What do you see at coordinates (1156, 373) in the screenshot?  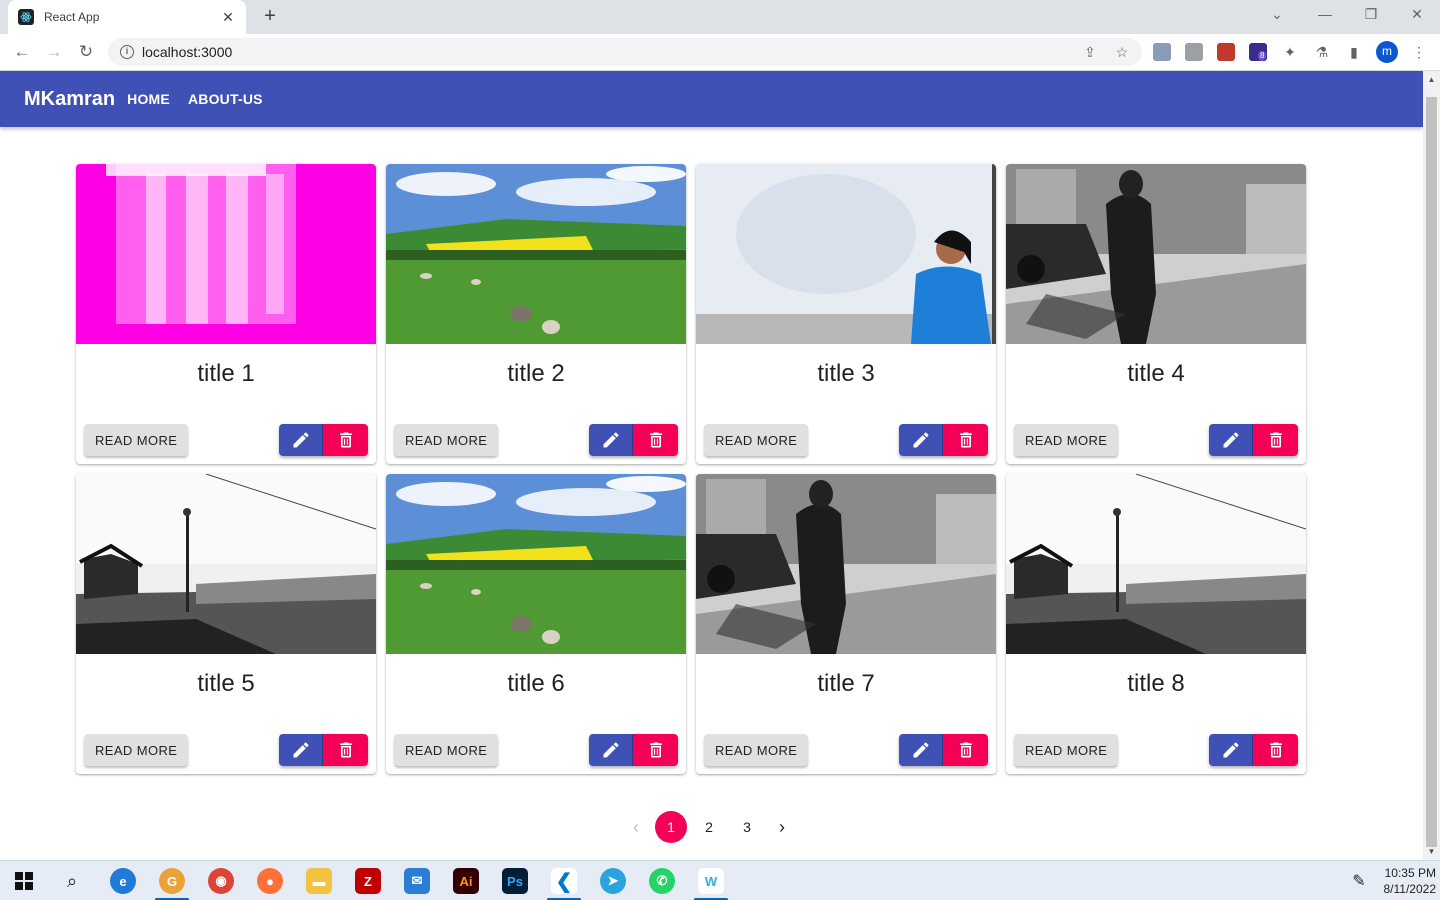 I see `card-title: title 4` at bounding box center [1156, 373].